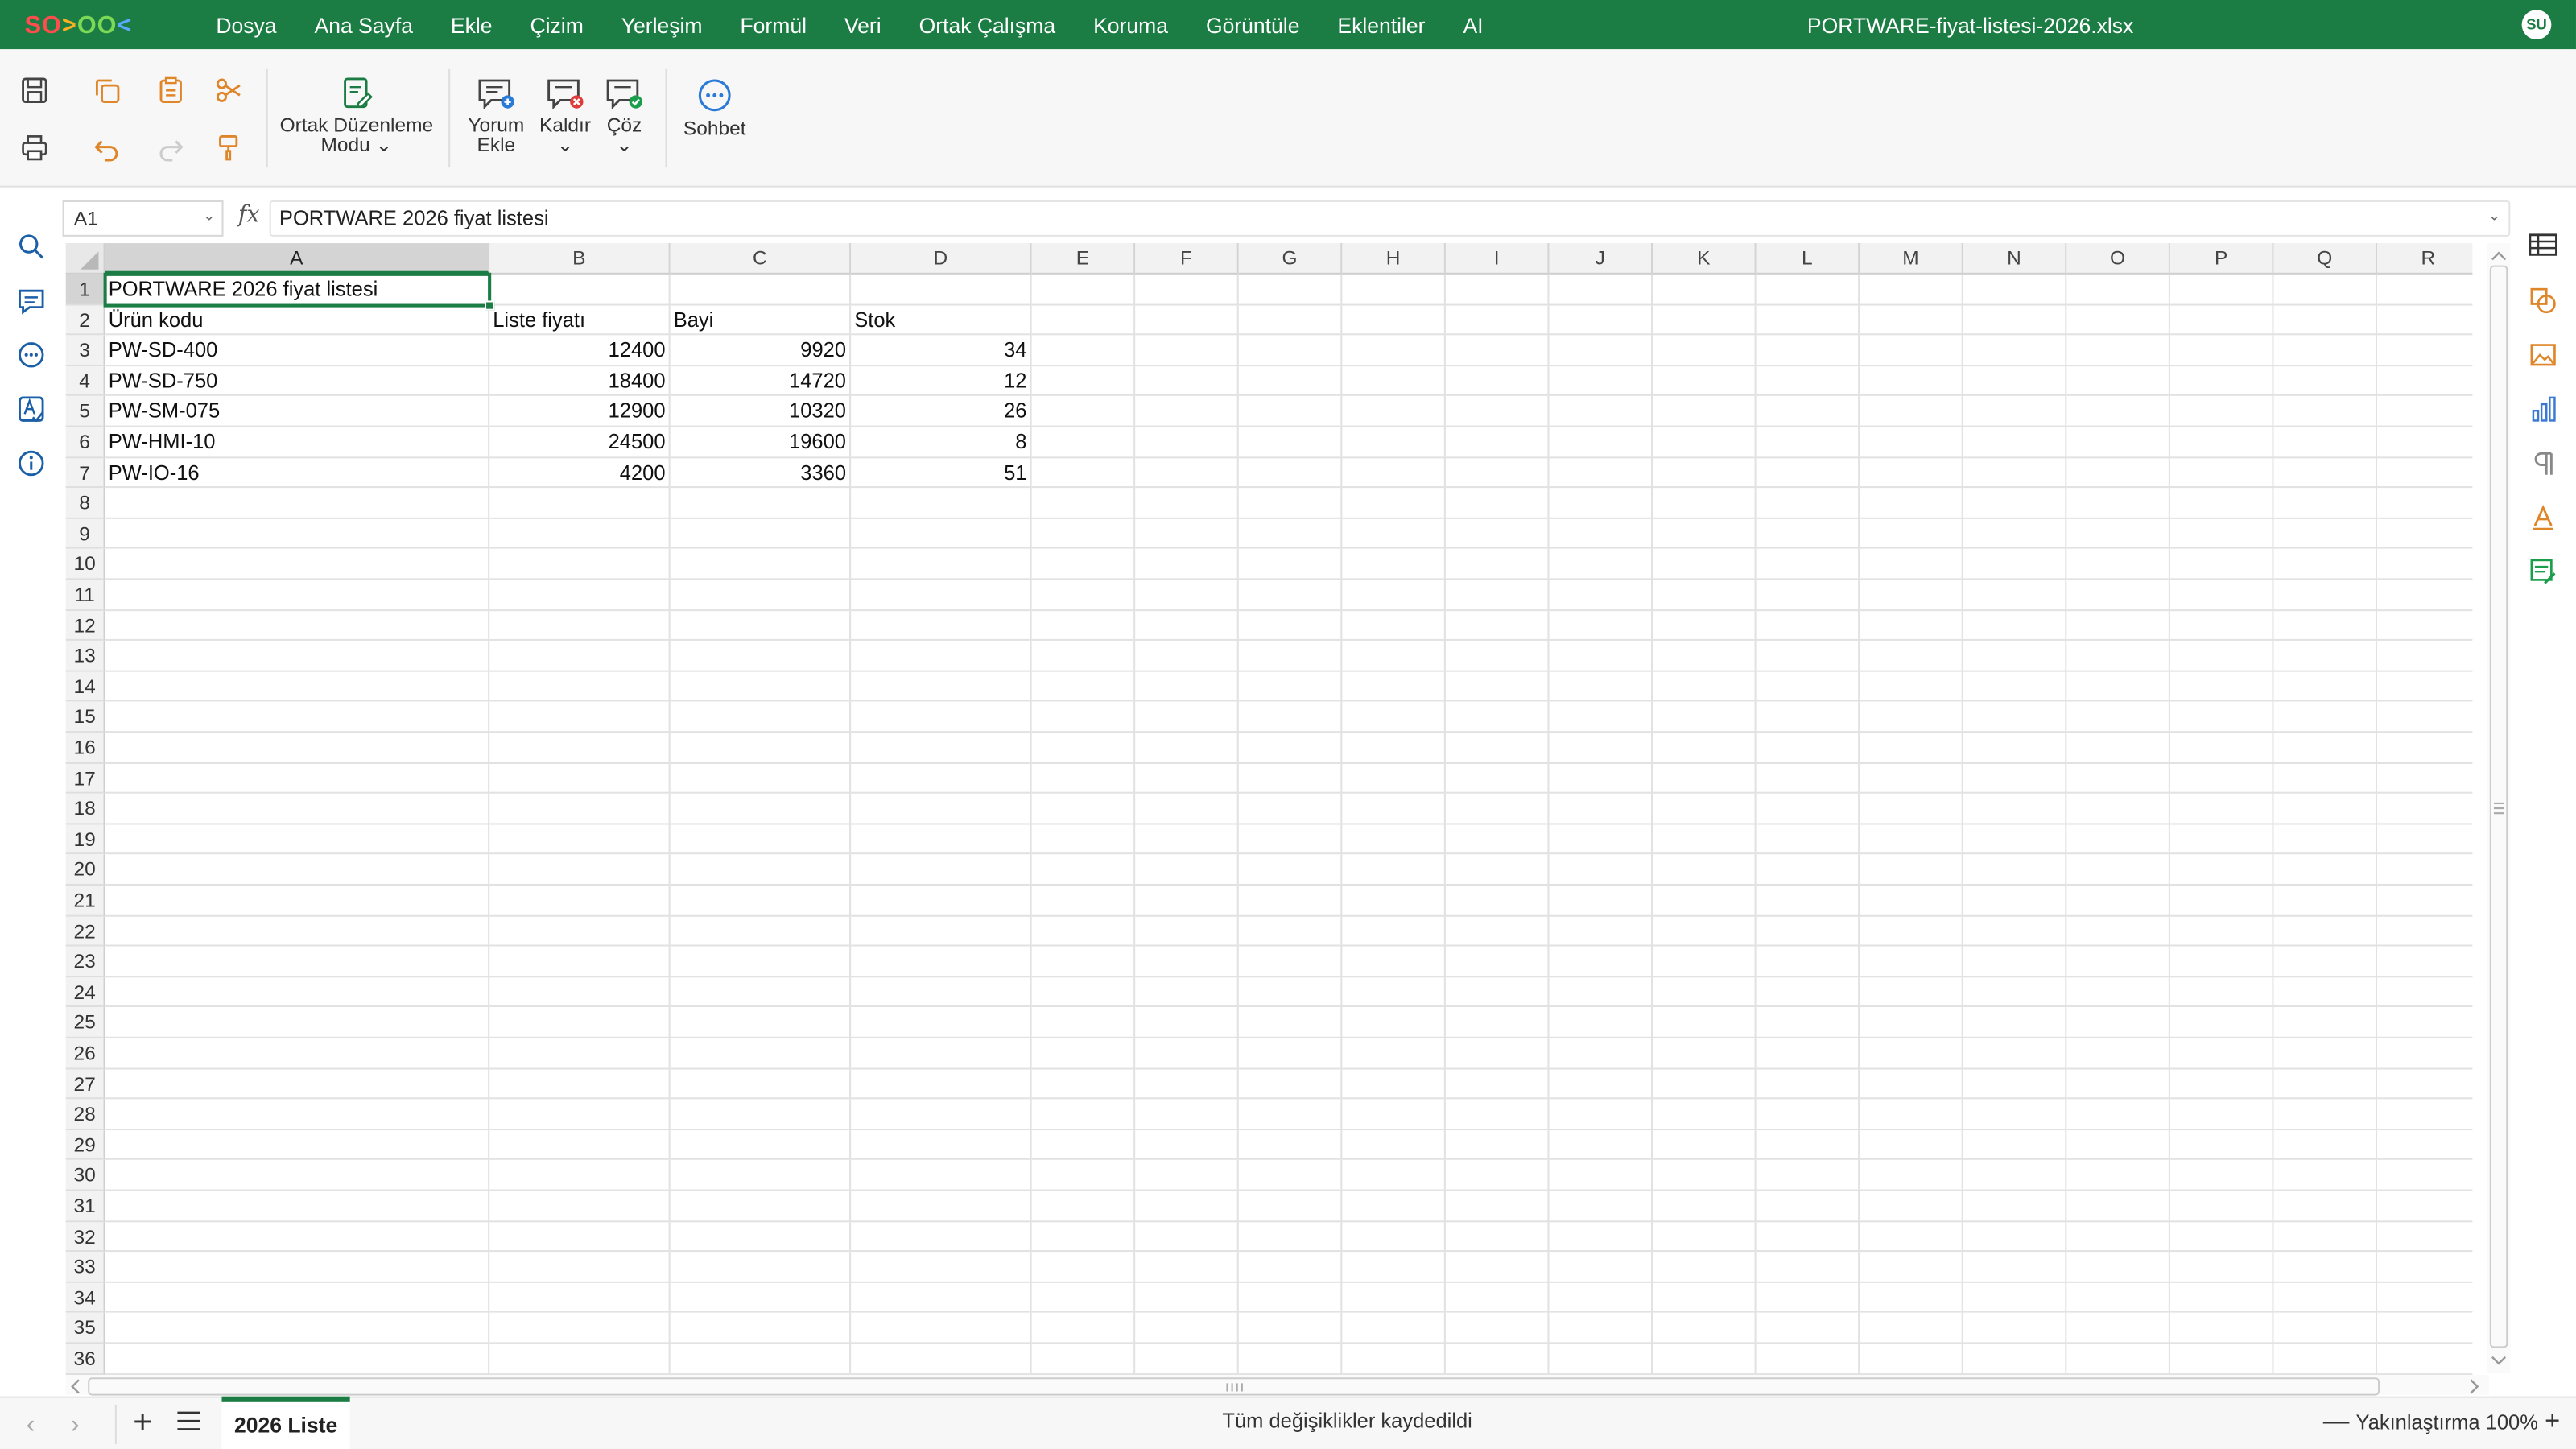  Describe the element at coordinates (1497, 687) in the screenshot. I see `cell-i14` at that location.